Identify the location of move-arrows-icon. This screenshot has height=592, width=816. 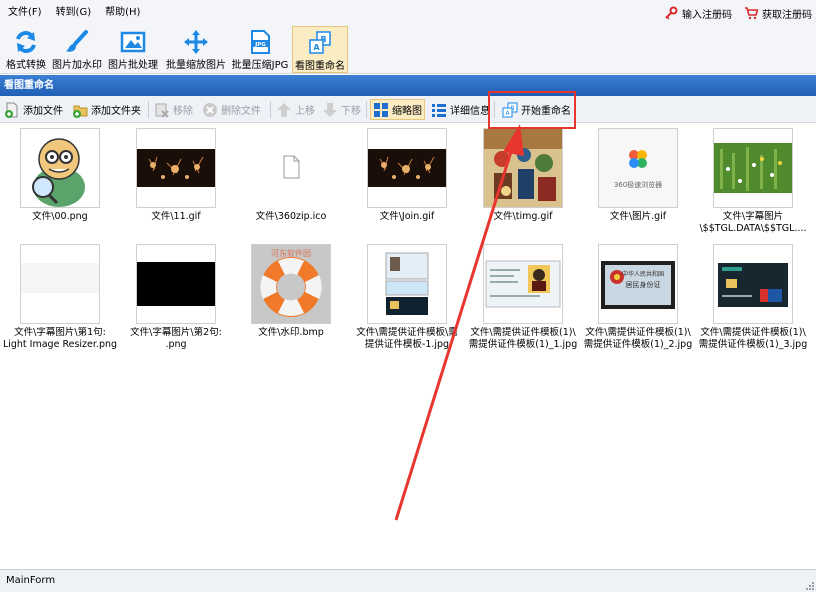
(196, 42).